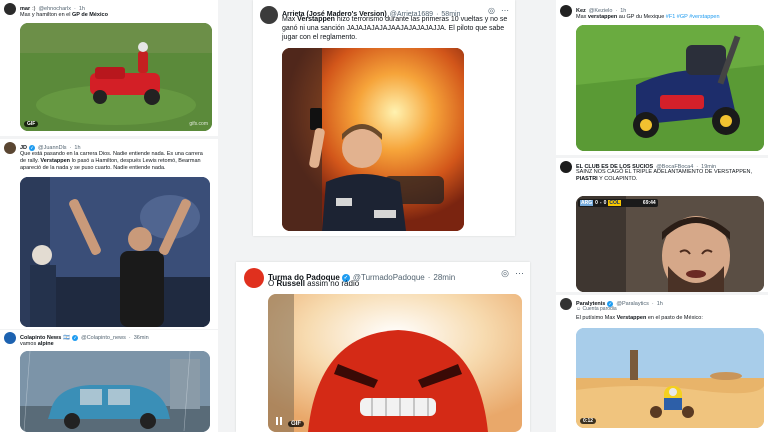  What do you see at coordinates (614, 203) in the screenshot?
I see `team-right: COL` at bounding box center [614, 203].